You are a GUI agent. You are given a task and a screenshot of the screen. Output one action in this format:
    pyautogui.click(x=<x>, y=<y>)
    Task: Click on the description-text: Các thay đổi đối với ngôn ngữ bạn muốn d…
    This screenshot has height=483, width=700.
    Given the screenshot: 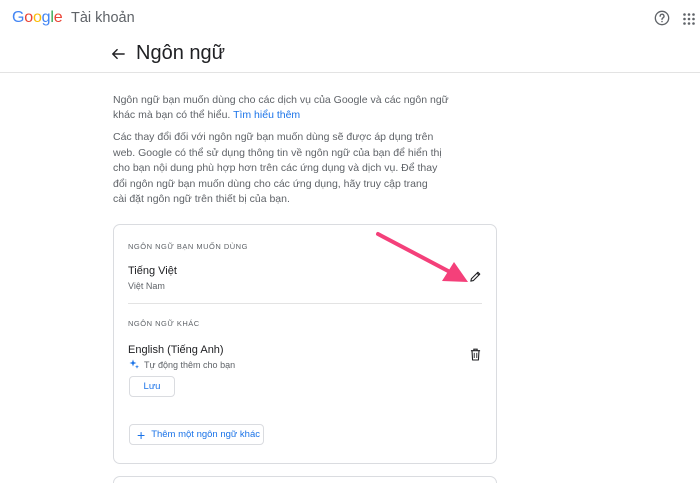 What is the action you would take?
    pyautogui.click(x=277, y=168)
    